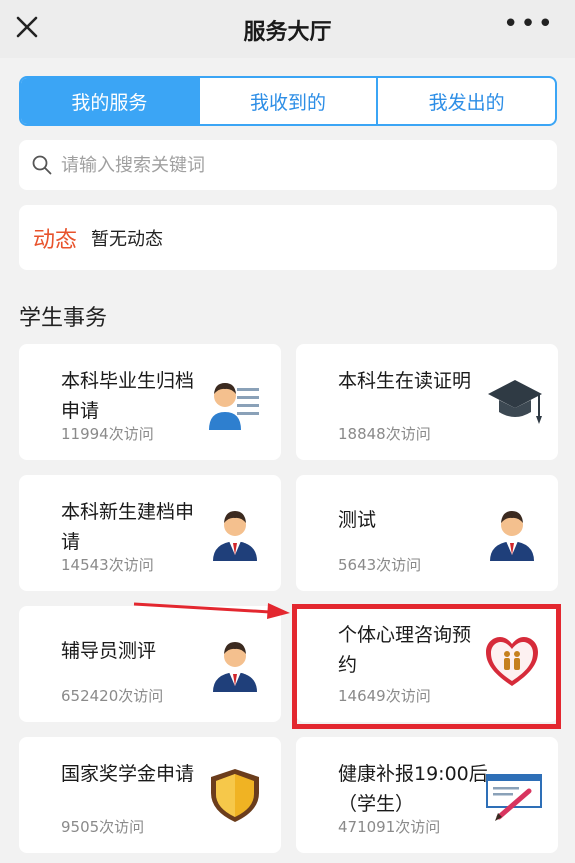 This screenshot has height=863, width=575. I want to click on search-icon, so click(42, 165).